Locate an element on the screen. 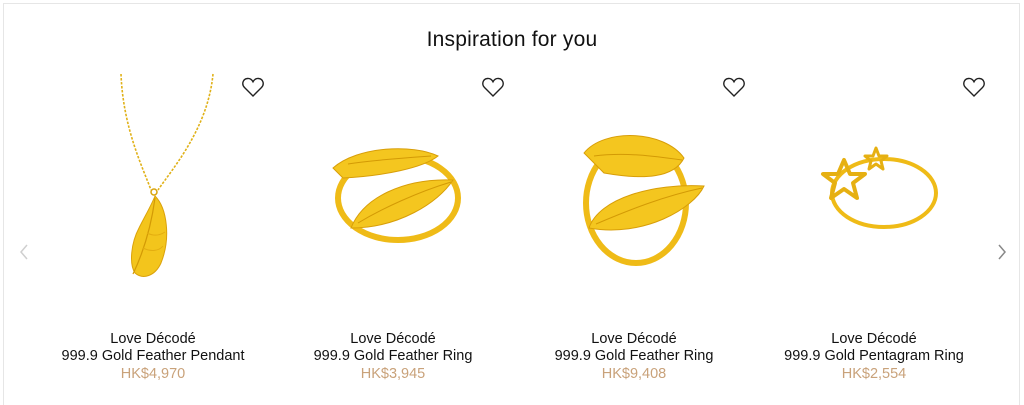 This screenshot has height=405, width=1024. carousel-next-button is located at coordinates (1002, 252).